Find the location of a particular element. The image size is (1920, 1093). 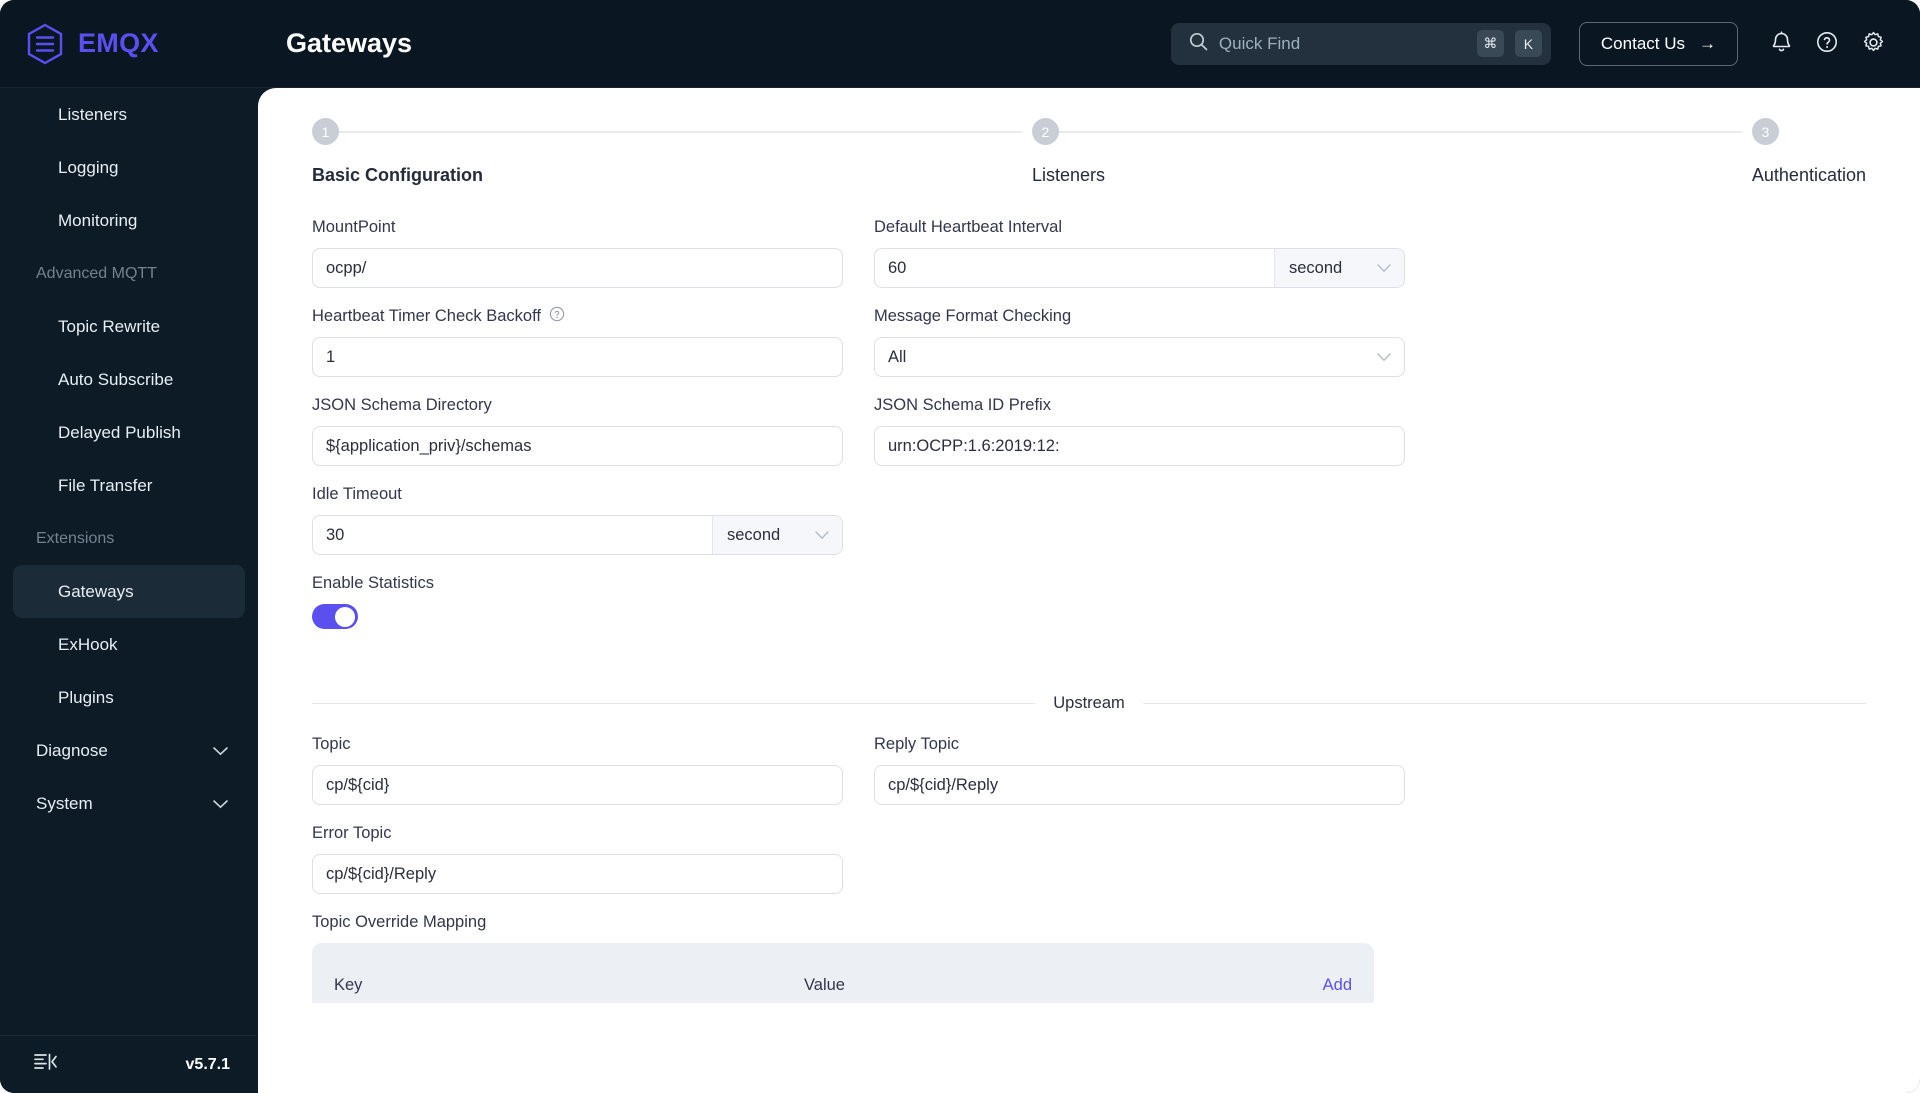

json-schema-id-prefix-input is located at coordinates (1139, 446).